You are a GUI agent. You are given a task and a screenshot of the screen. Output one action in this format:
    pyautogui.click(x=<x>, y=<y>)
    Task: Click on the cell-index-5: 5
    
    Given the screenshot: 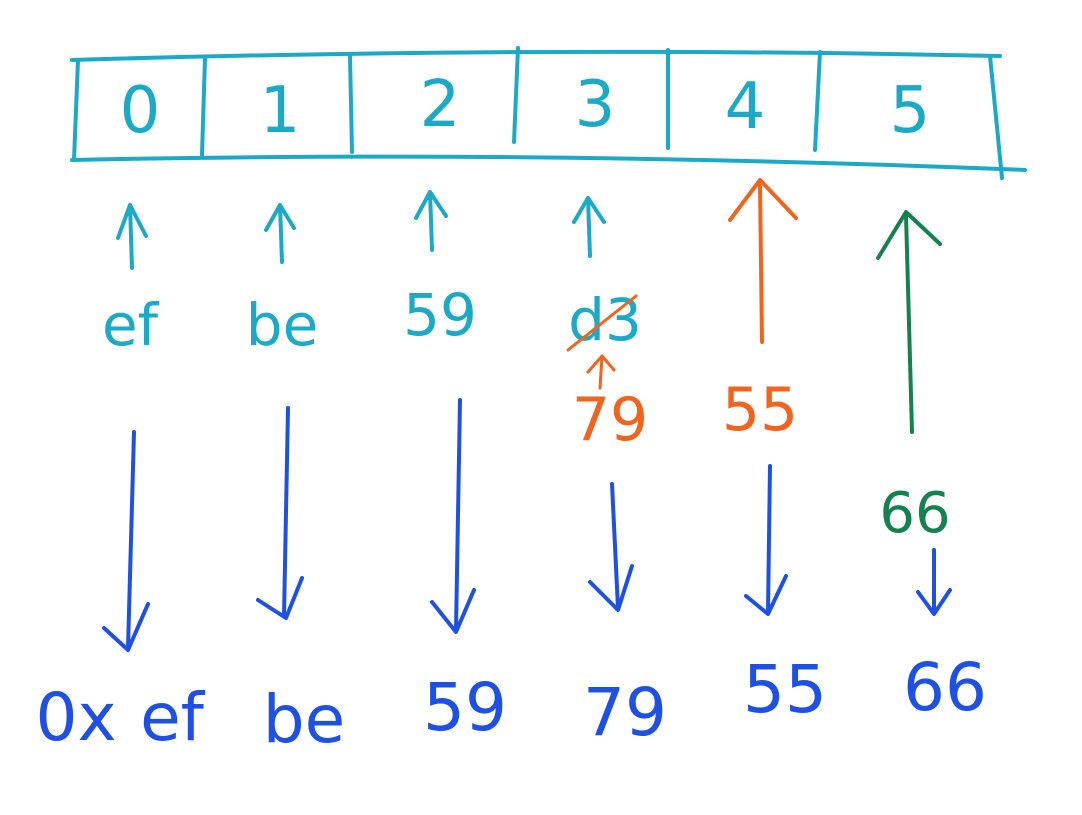 What is the action you would take?
    pyautogui.click(x=910, y=111)
    